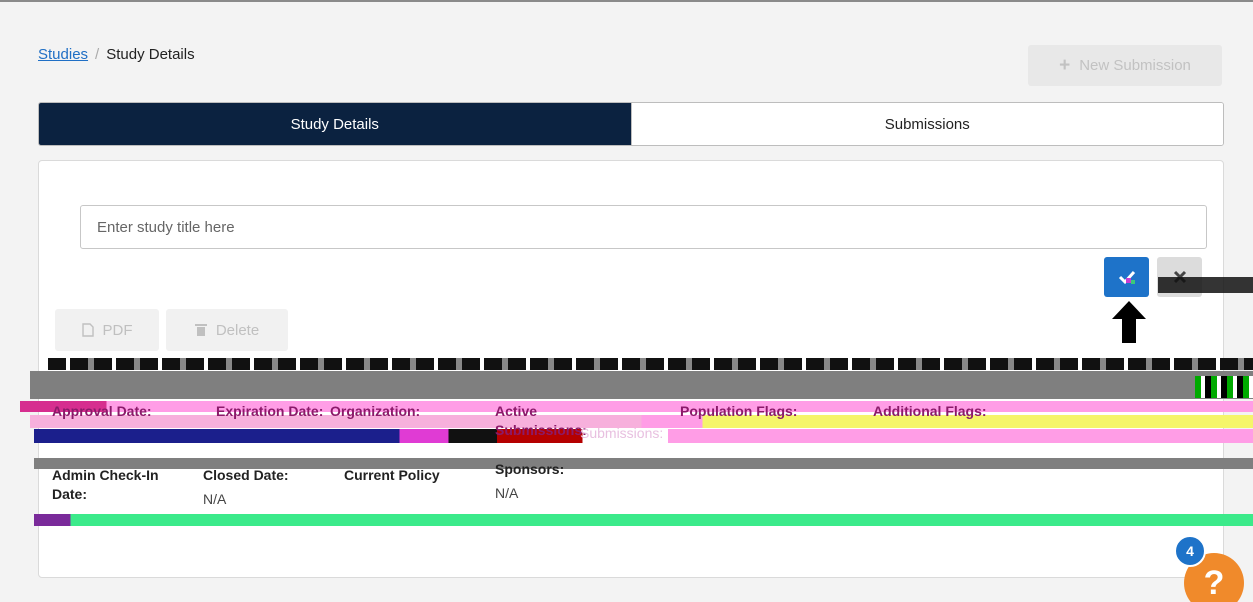 The width and height of the screenshot is (1253, 602). I want to click on field-label-additional-flags: Additional Flags:, so click(930, 411).